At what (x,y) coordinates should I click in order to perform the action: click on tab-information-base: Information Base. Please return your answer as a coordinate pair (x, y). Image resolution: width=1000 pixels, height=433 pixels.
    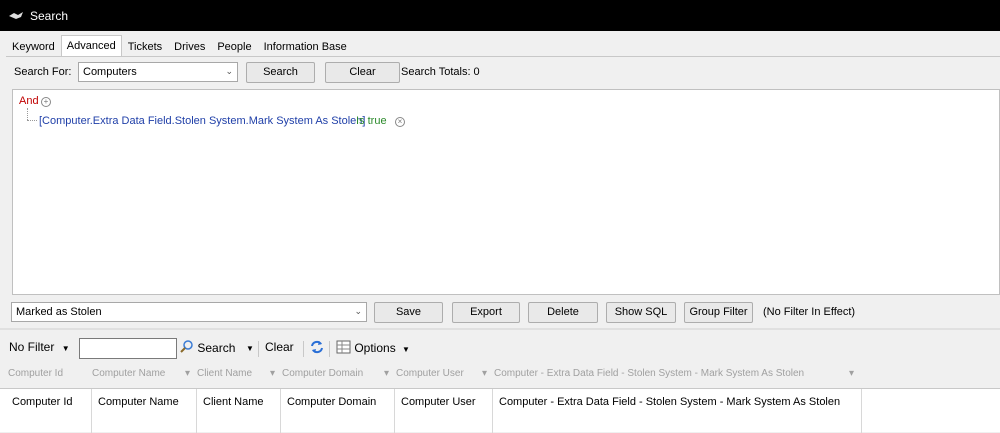
    Looking at the image, I should click on (305, 46).